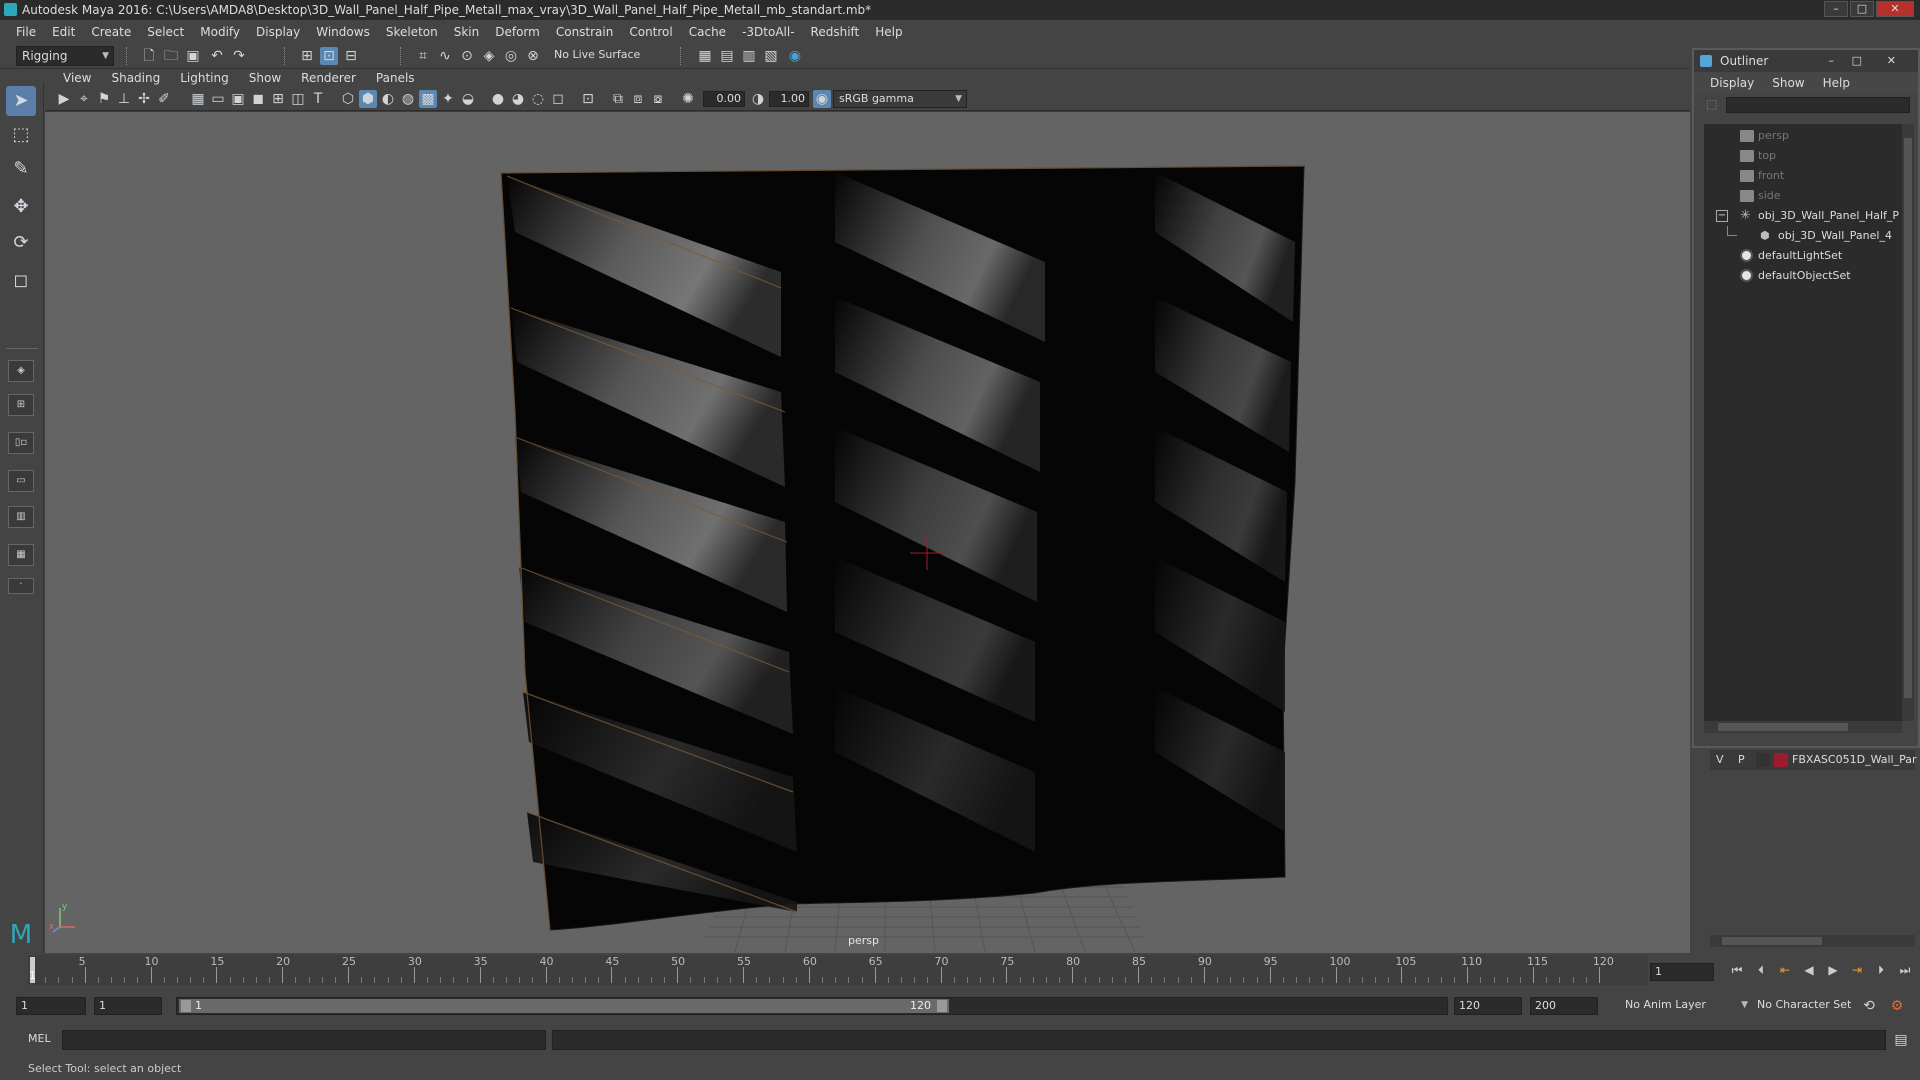  What do you see at coordinates (428, 99) in the screenshot?
I see `textured-icon: ▩` at bounding box center [428, 99].